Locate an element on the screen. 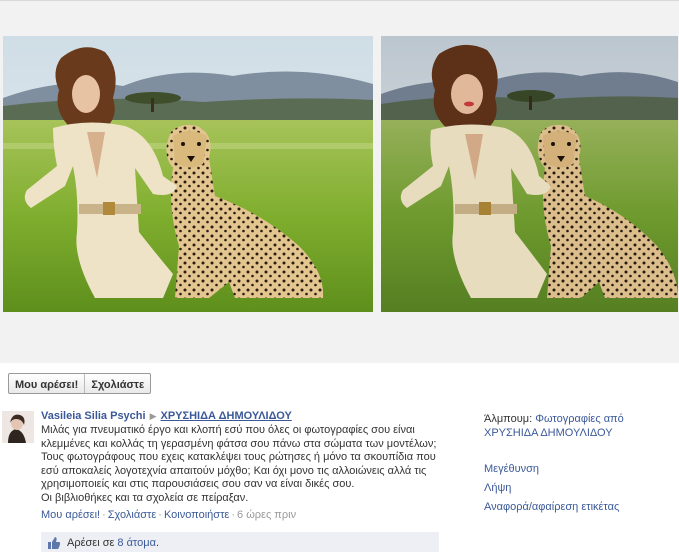  arrow-right-icon: ▶ is located at coordinates (153, 416).